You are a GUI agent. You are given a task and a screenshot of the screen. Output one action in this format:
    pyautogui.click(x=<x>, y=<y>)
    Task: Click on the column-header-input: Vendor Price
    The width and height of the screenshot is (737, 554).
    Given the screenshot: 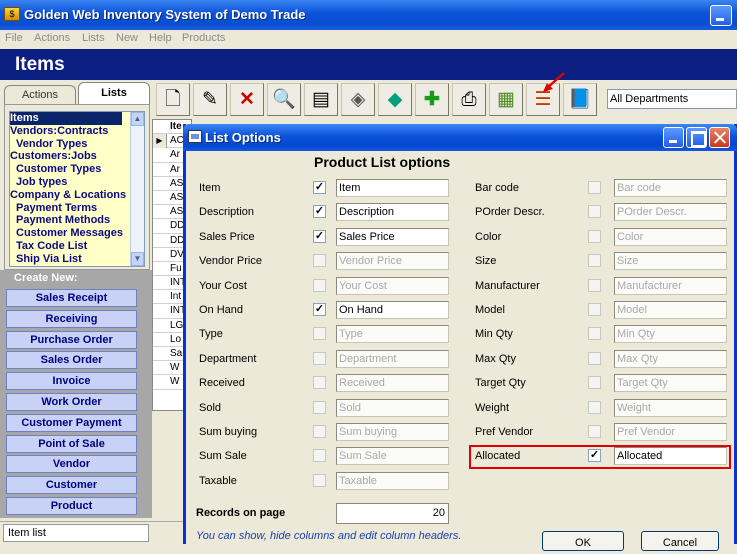 What is the action you would take?
    pyautogui.click(x=392, y=261)
    